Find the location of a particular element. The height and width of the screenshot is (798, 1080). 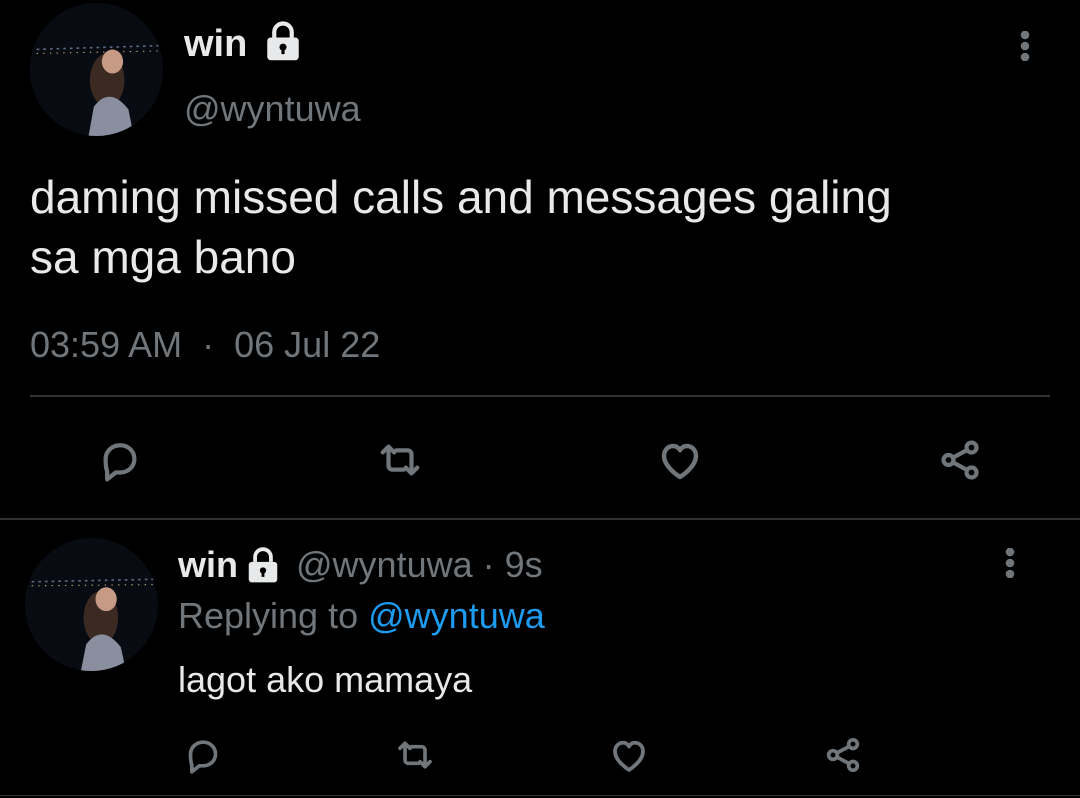

replying-to-line: Replying to @wyntuwa is located at coordinates (361, 616).